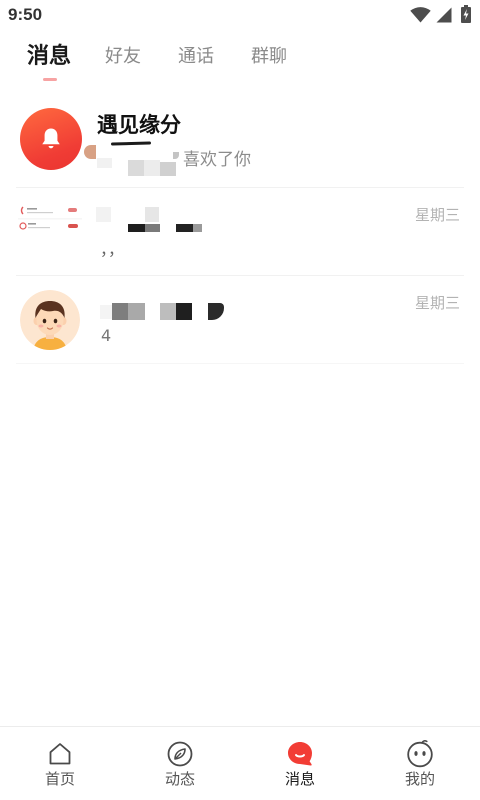  Describe the element at coordinates (123, 57) in the screenshot. I see `tab-friends: 好友` at that location.